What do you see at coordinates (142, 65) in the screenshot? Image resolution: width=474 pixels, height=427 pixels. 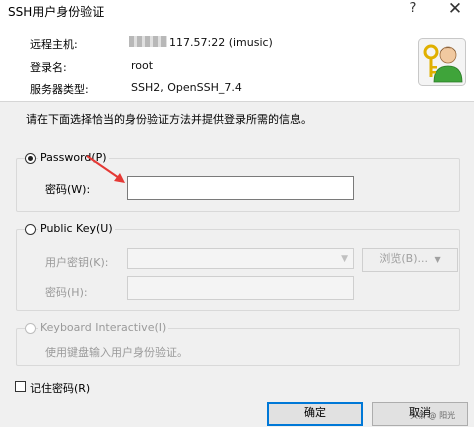 I see `login-value: root` at bounding box center [142, 65].